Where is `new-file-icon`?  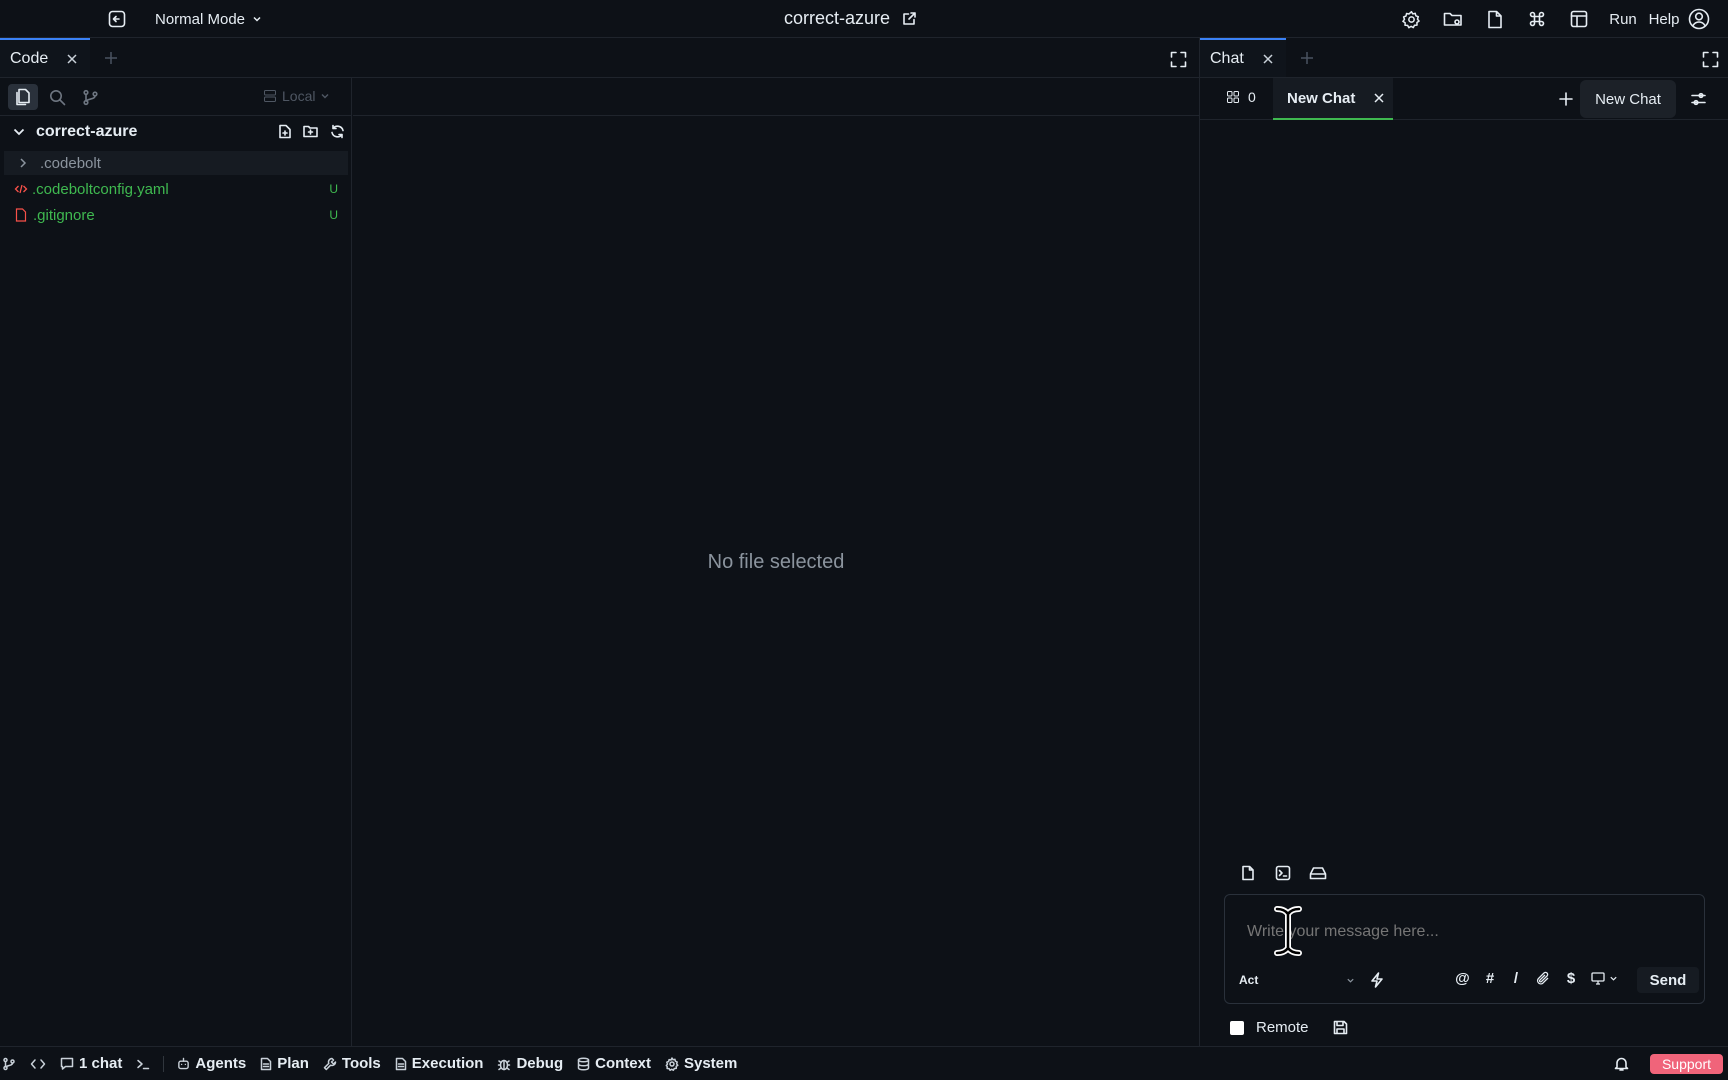 new-file-icon is located at coordinates (285, 131).